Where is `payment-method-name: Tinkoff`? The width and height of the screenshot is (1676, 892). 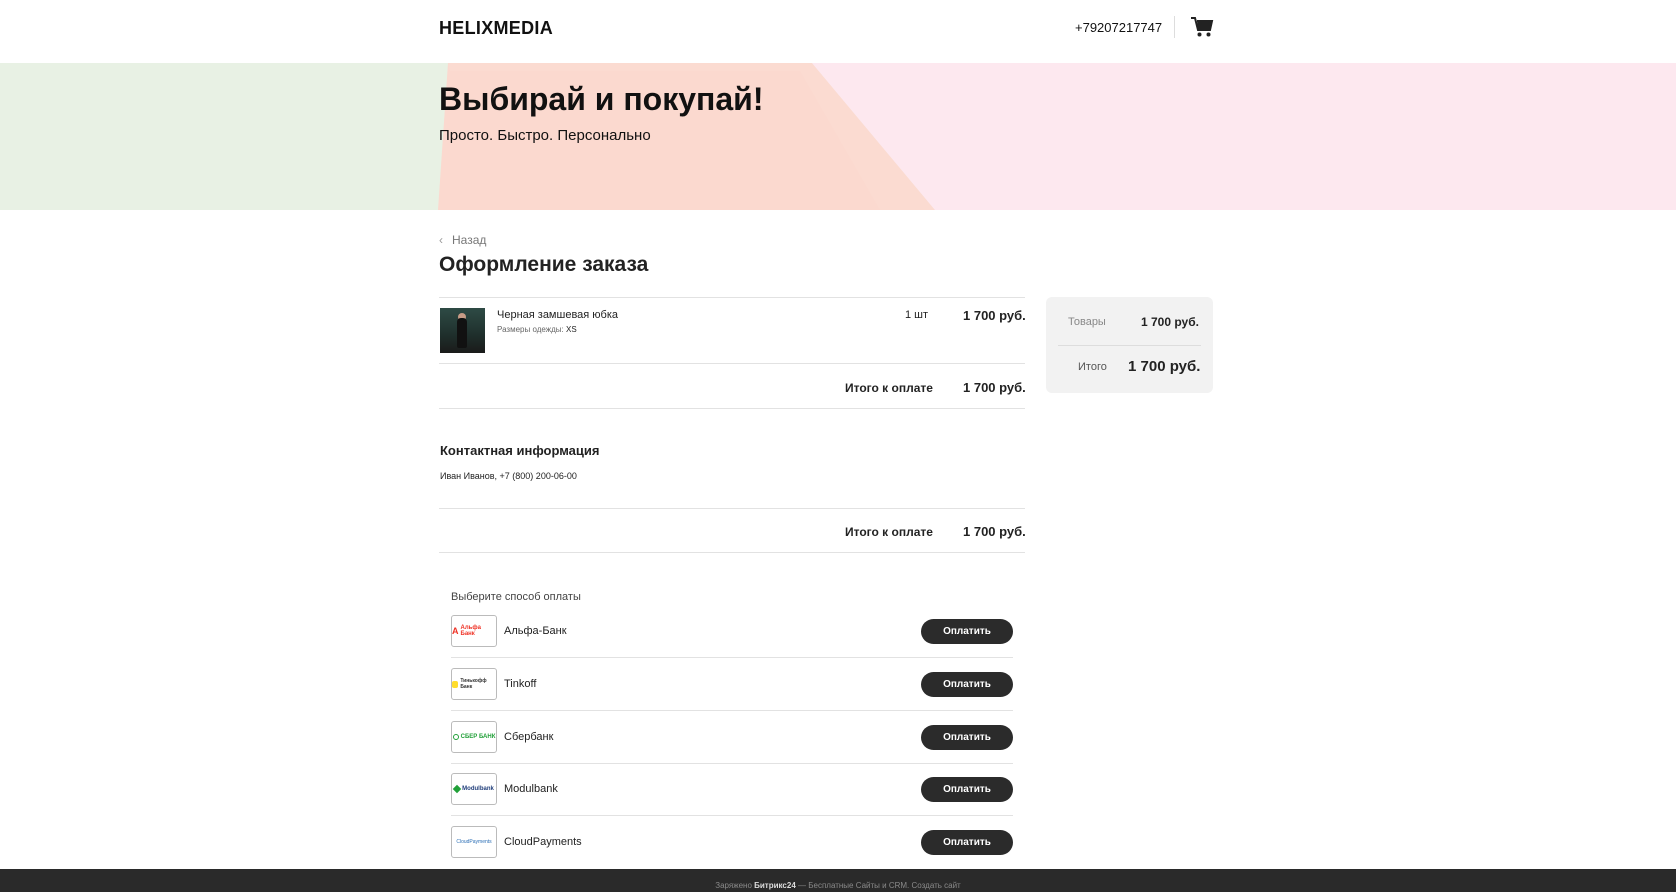
payment-method-name: Tinkoff is located at coordinates (520, 684).